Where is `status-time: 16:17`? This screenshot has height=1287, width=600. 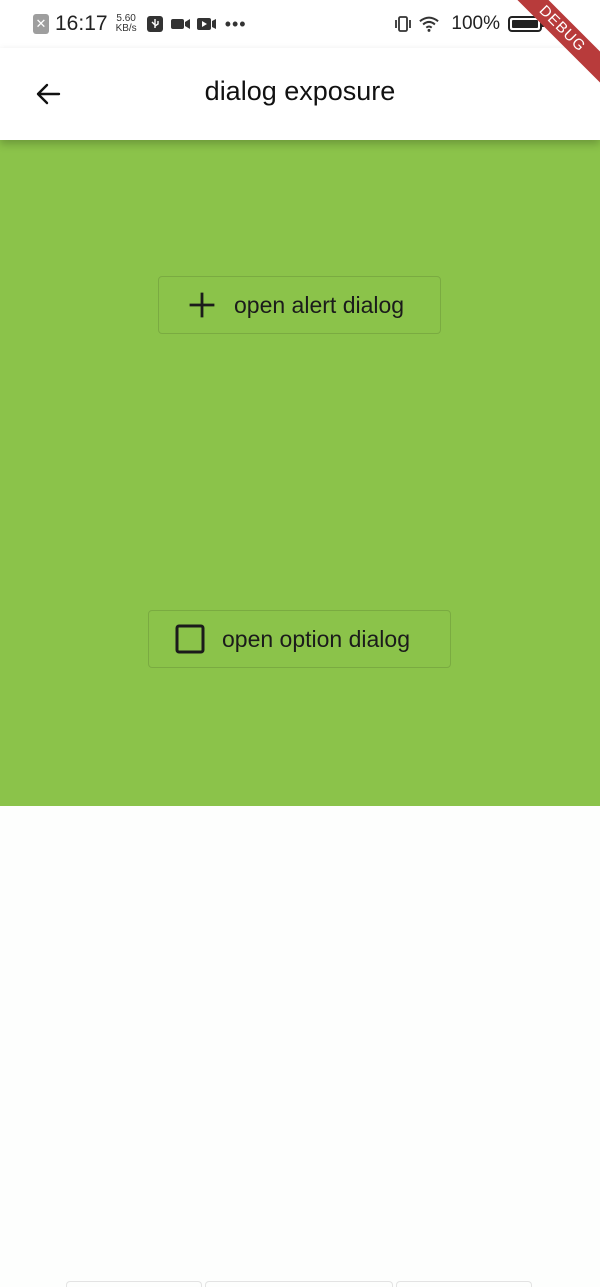 status-time: 16:17 is located at coordinates (81, 23).